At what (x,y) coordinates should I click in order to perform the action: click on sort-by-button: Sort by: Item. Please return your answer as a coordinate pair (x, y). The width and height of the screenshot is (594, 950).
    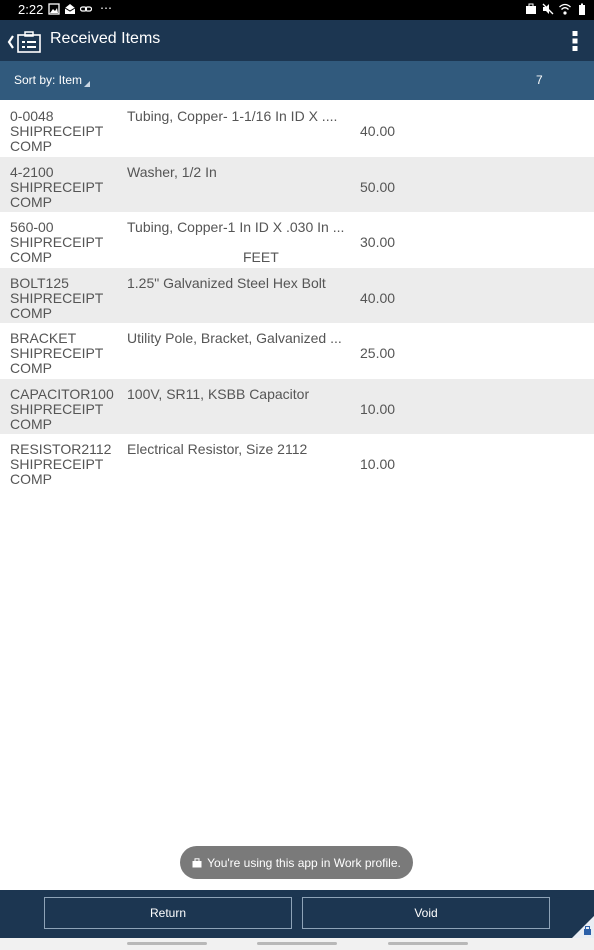
    Looking at the image, I should click on (52, 80).